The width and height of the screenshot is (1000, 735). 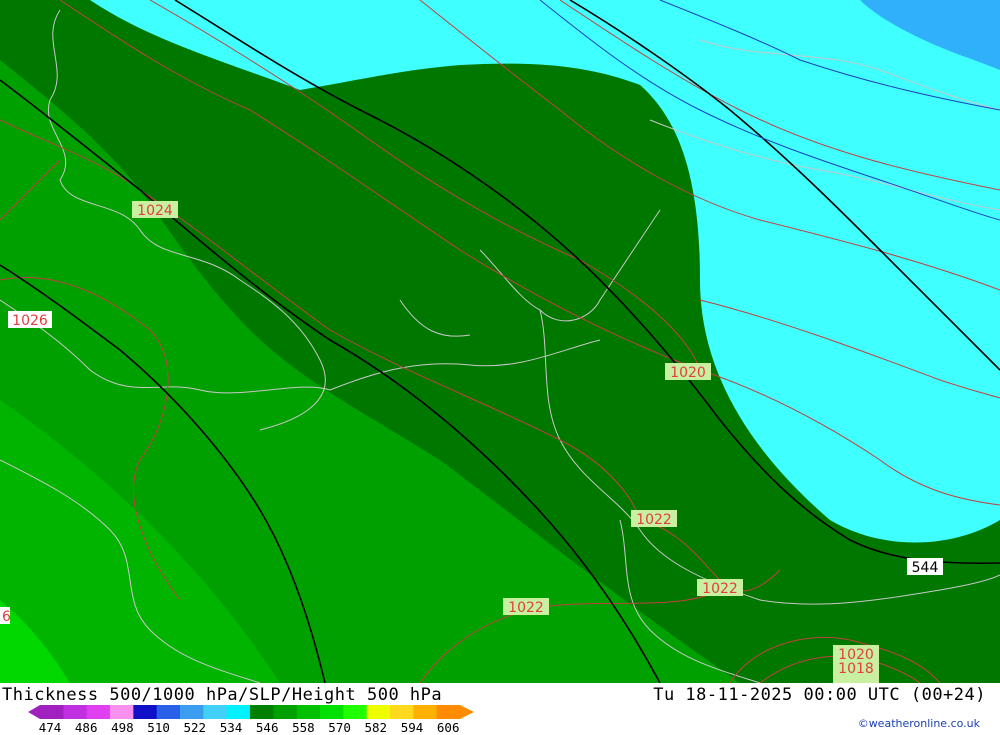 I want to click on scale-arrow-left, so click(x=34, y=712).